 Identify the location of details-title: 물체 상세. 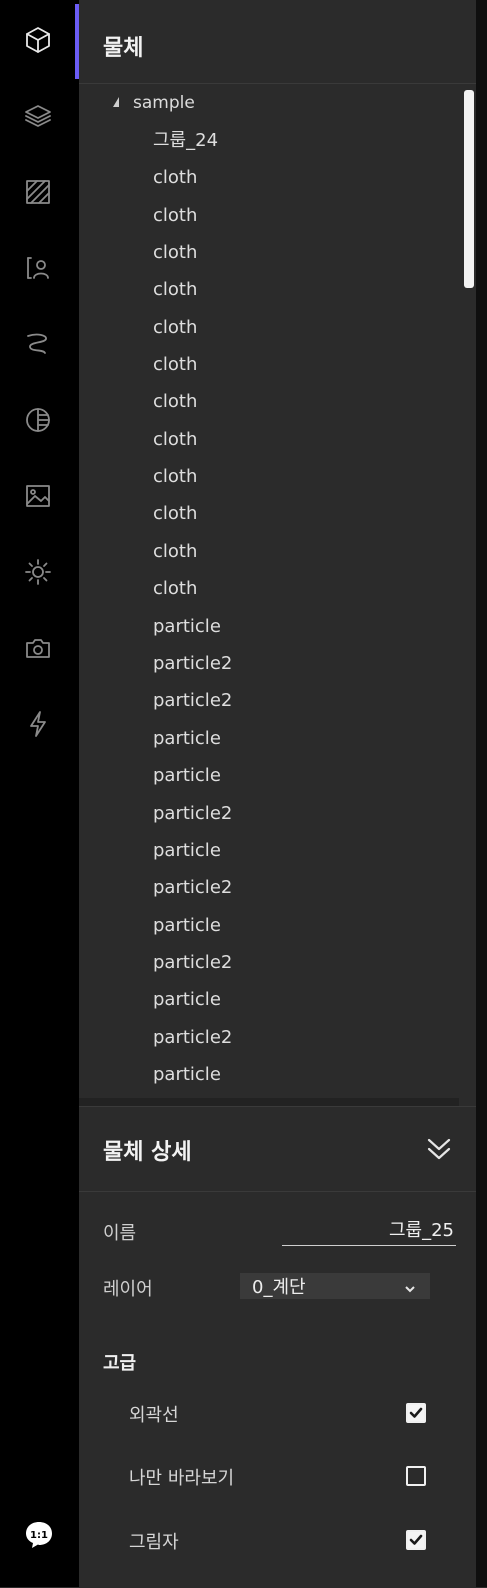
(147, 1152).